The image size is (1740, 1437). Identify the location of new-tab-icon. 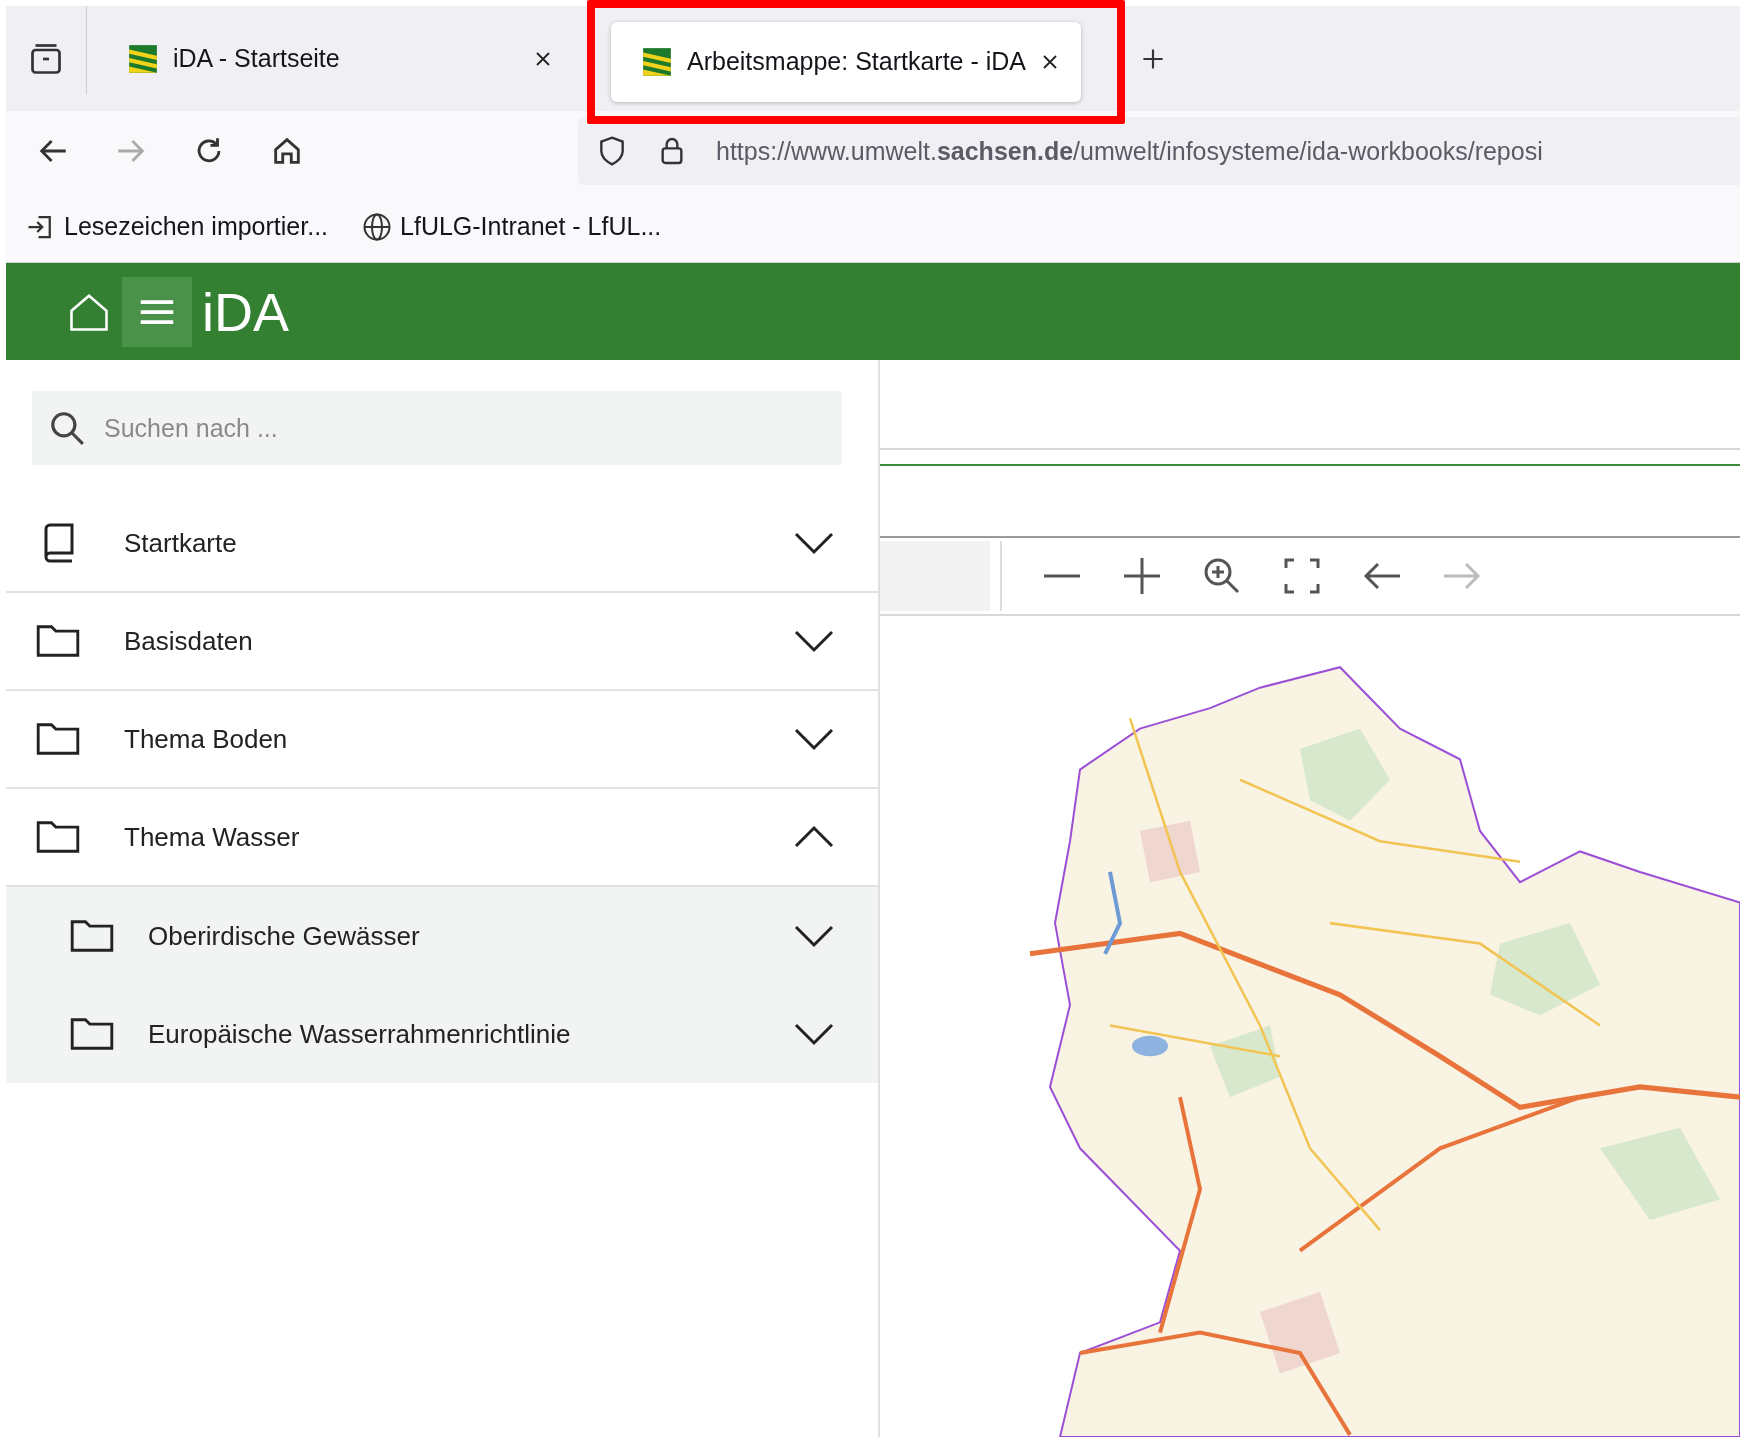
(1153, 58).